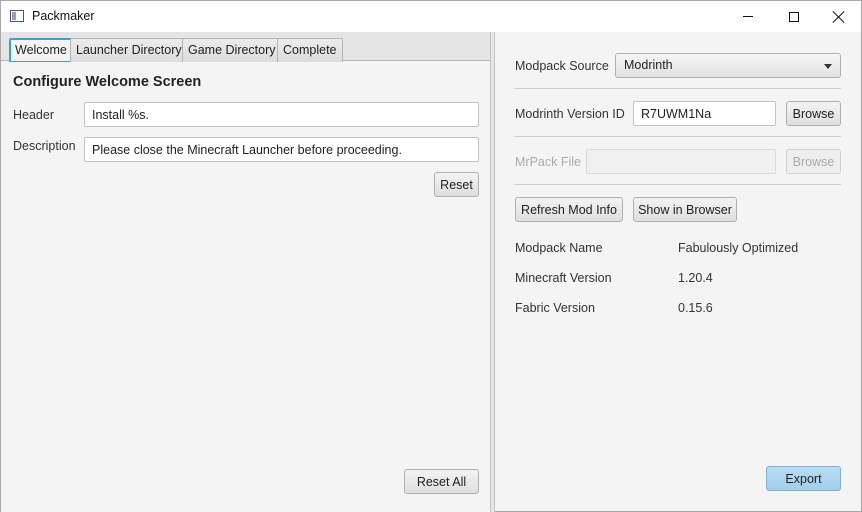  What do you see at coordinates (310, 50) in the screenshot?
I see `tab-complete: Complete` at bounding box center [310, 50].